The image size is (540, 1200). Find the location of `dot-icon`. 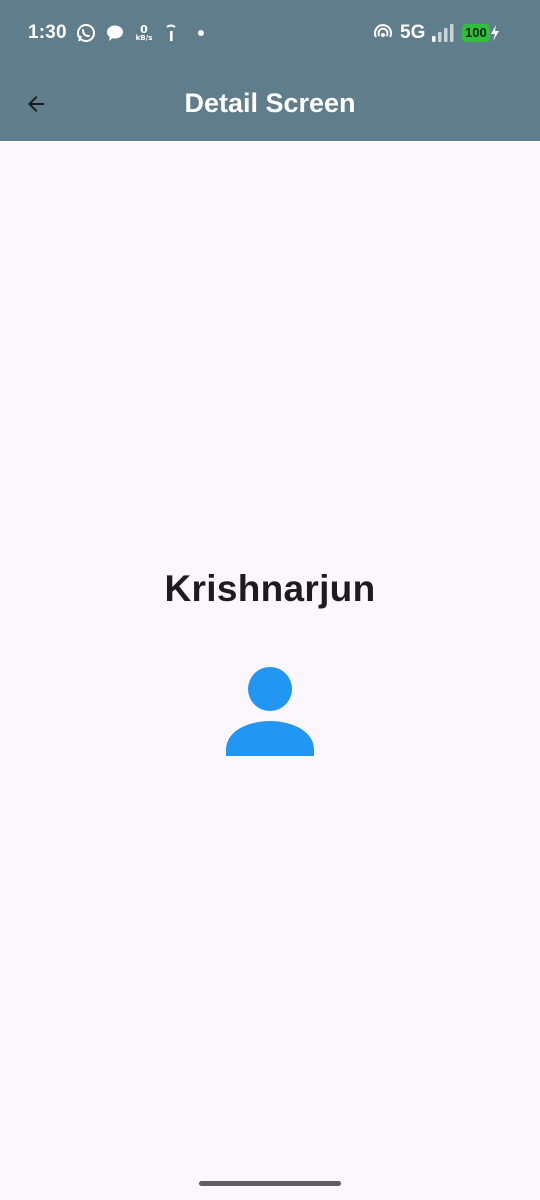

dot-icon is located at coordinates (201, 33).